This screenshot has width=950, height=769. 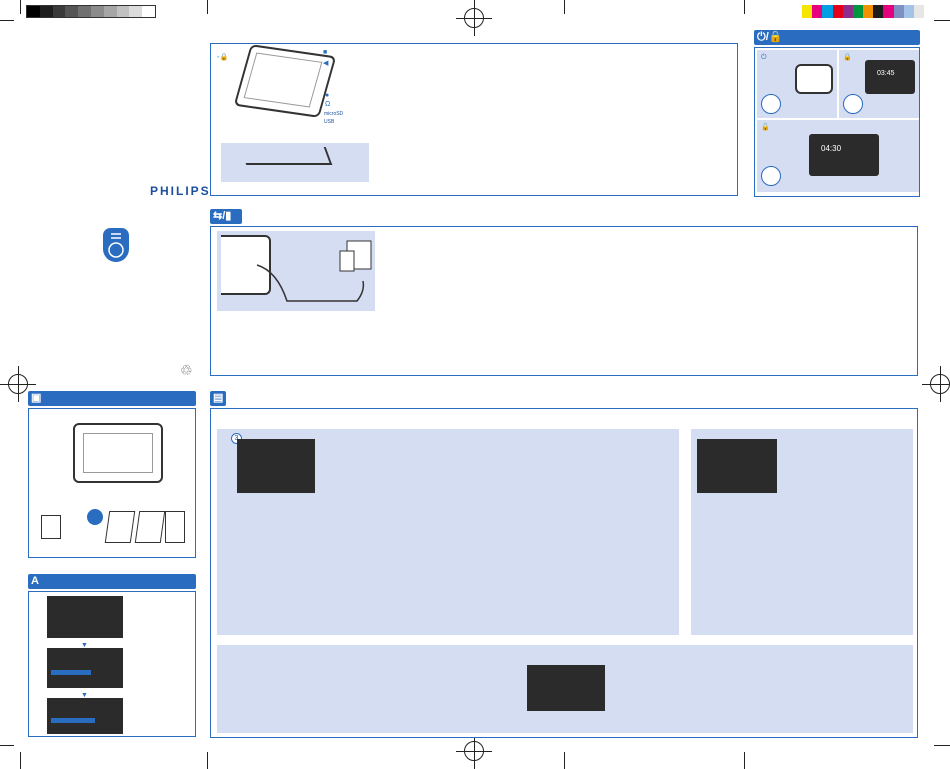 I want to click on usb-battery-icon: ⇆/▮, so click(x=222, y=216).